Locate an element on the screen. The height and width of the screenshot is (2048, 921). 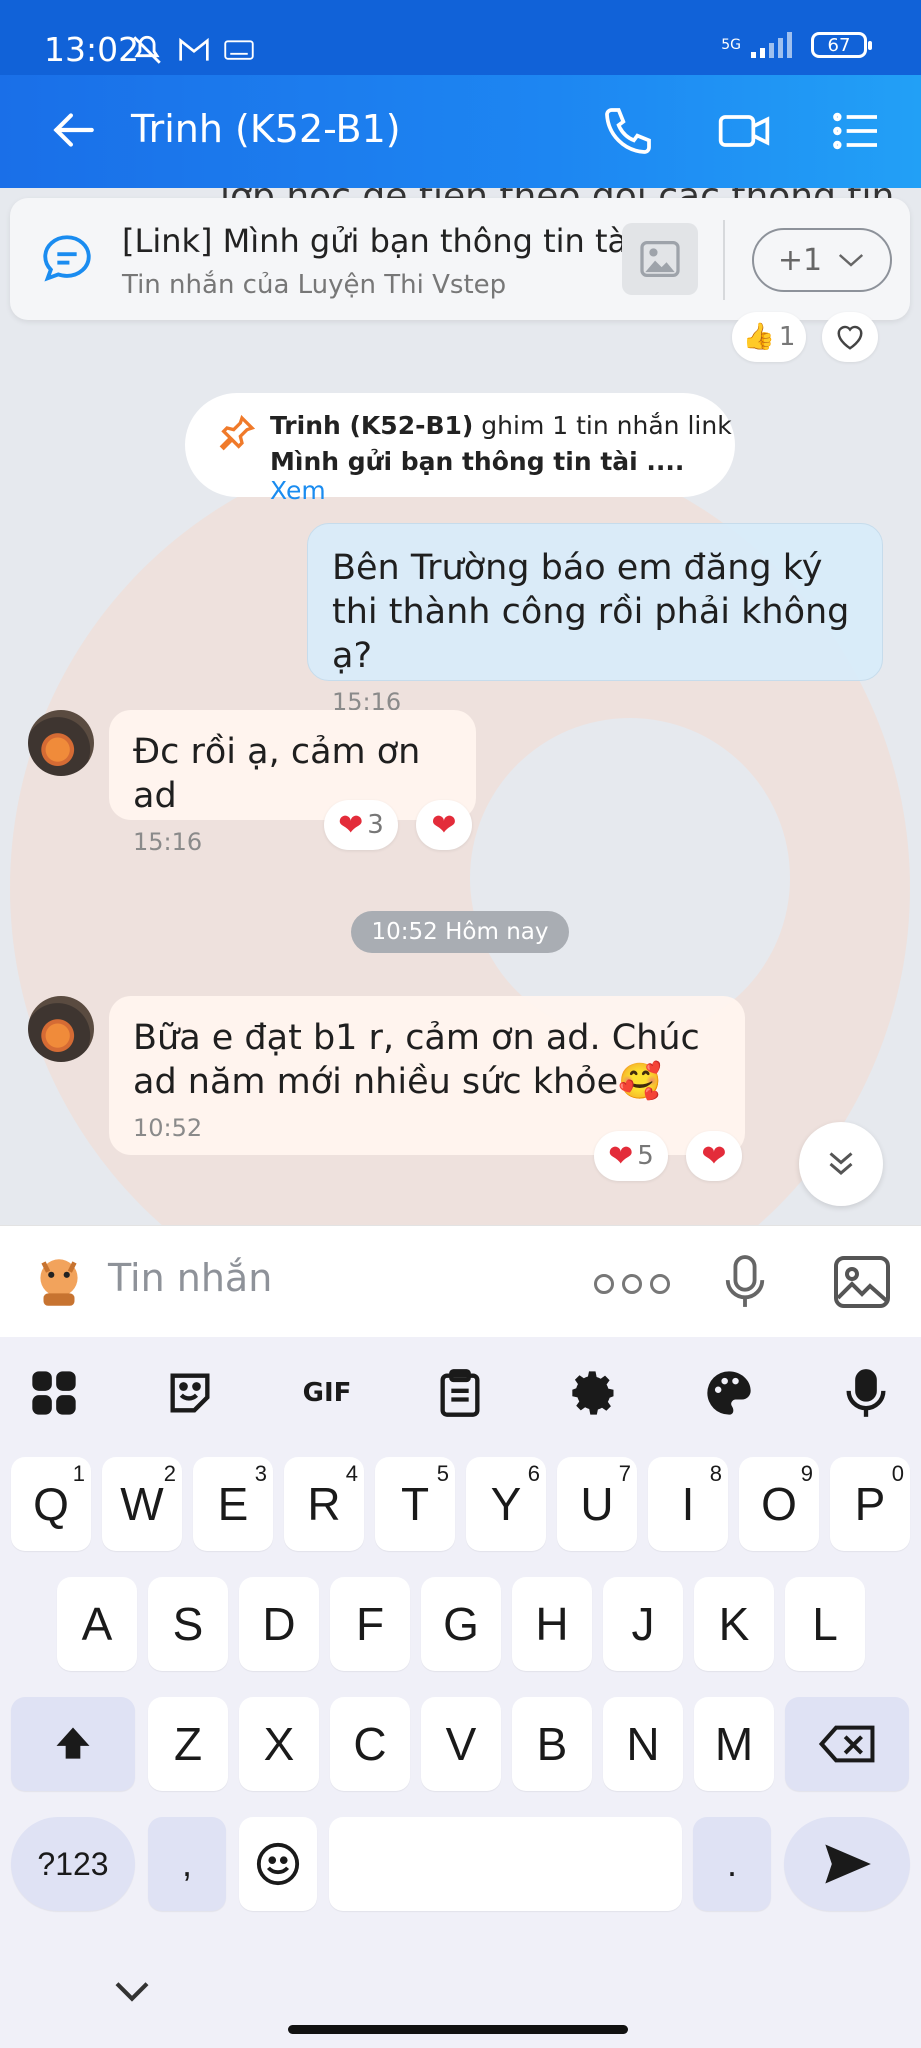
key-hint: 6 is located at coordinates (533, 1473).